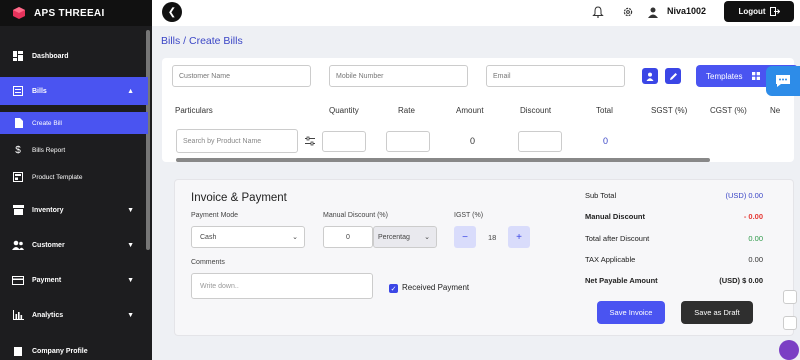 The height and width of the screenshot is (360, 800). What do you see at coordinates (219, 286) in the screenshot?
I see `comments-placeholder: Write down..` at bounding box center [219, 286].